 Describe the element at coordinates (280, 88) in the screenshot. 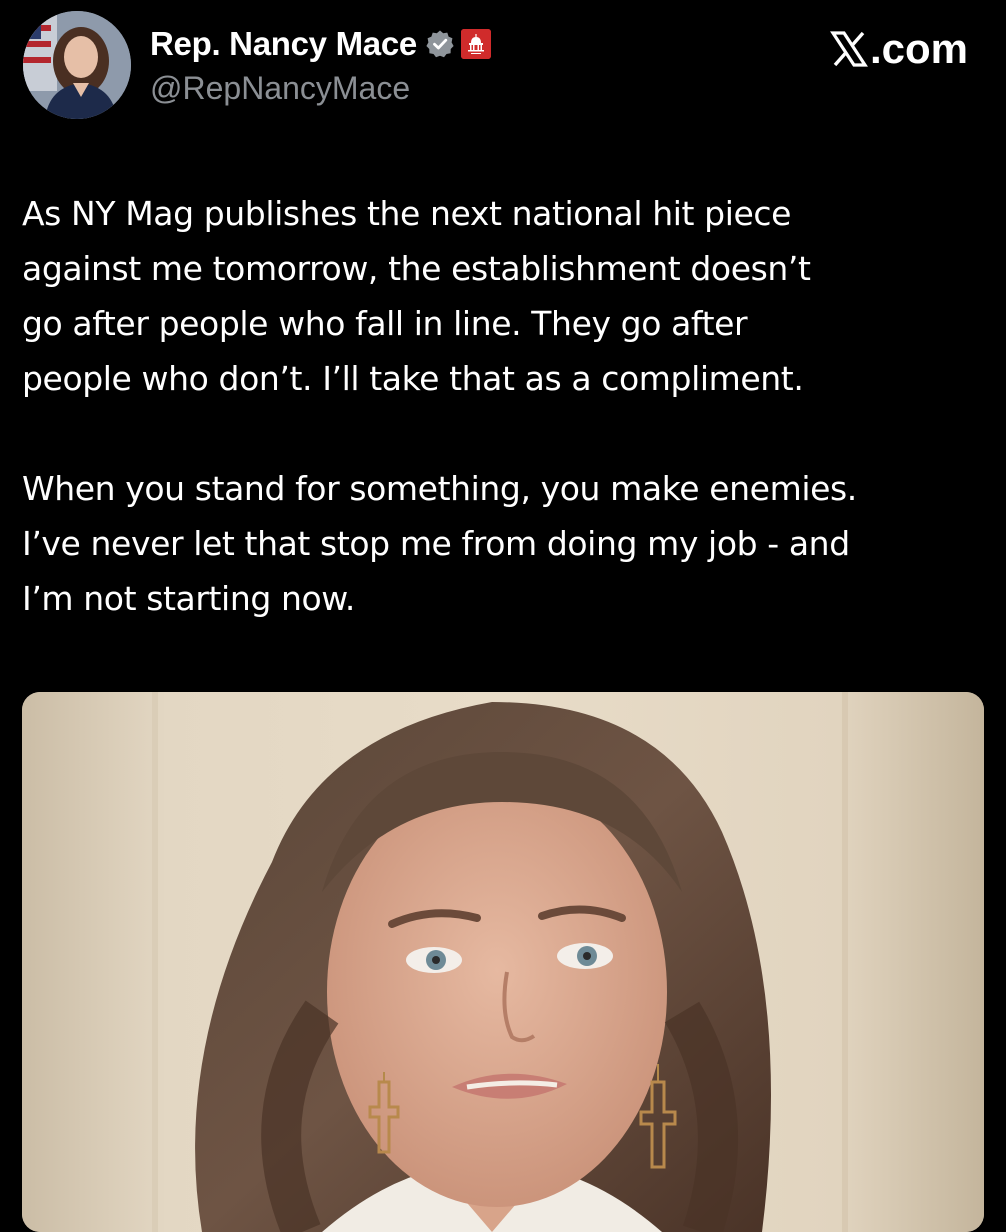

I see `author-handle: @RepNancyMace` at that location.